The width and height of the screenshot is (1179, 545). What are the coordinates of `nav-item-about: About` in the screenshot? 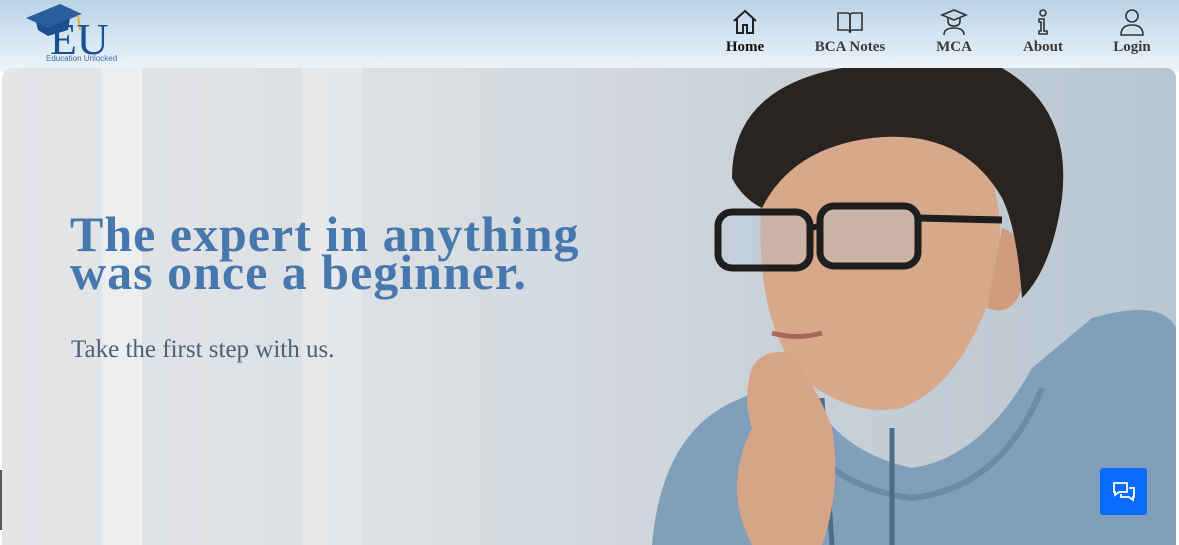 It's located at (1043, 33).